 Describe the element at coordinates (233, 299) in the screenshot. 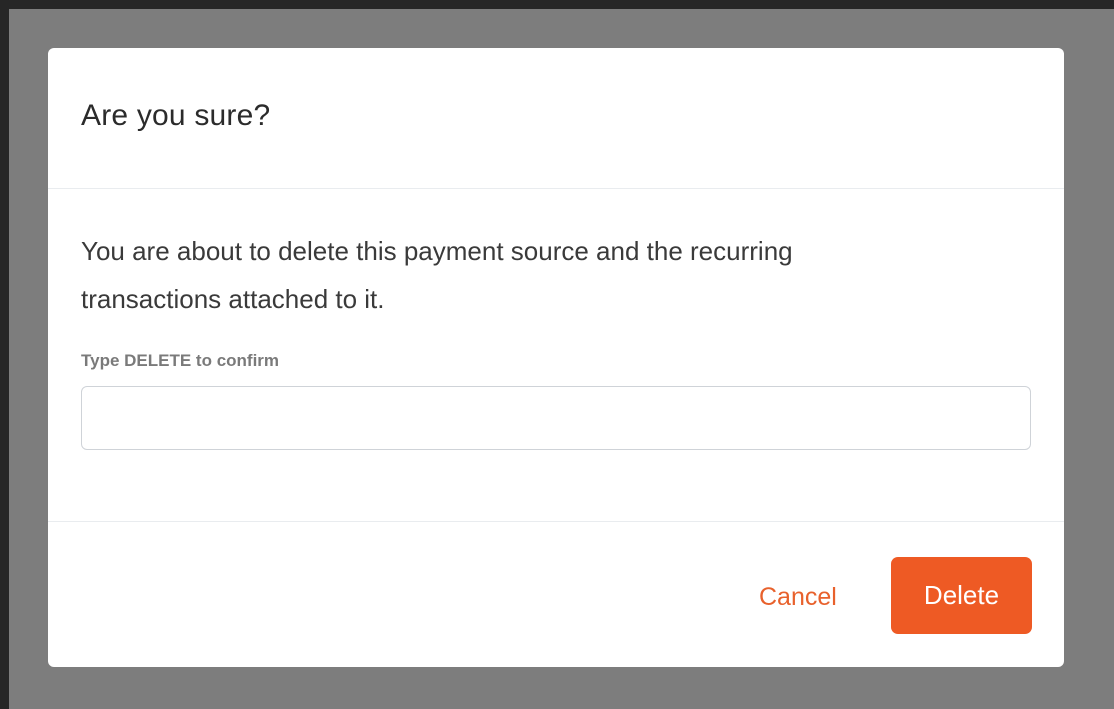

I see `dialog-message-line2: transactions attached to it.` at that location.